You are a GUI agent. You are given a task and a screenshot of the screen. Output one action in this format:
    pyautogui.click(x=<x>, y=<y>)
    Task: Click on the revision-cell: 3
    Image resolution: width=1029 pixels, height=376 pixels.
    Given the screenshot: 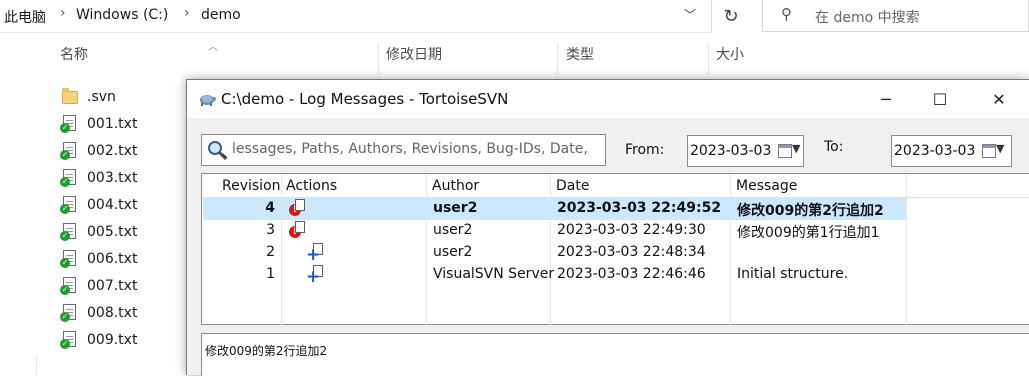 What is the action you would take?
    pyautogui.click(x=270, y=230)
    